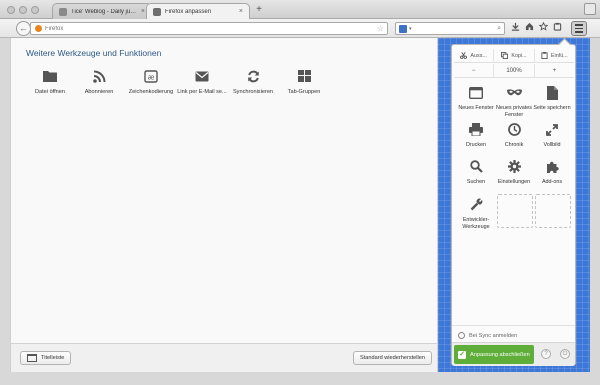  I want to click on panel-item-private-window: Neues privates Fenster, so click(514, 101).